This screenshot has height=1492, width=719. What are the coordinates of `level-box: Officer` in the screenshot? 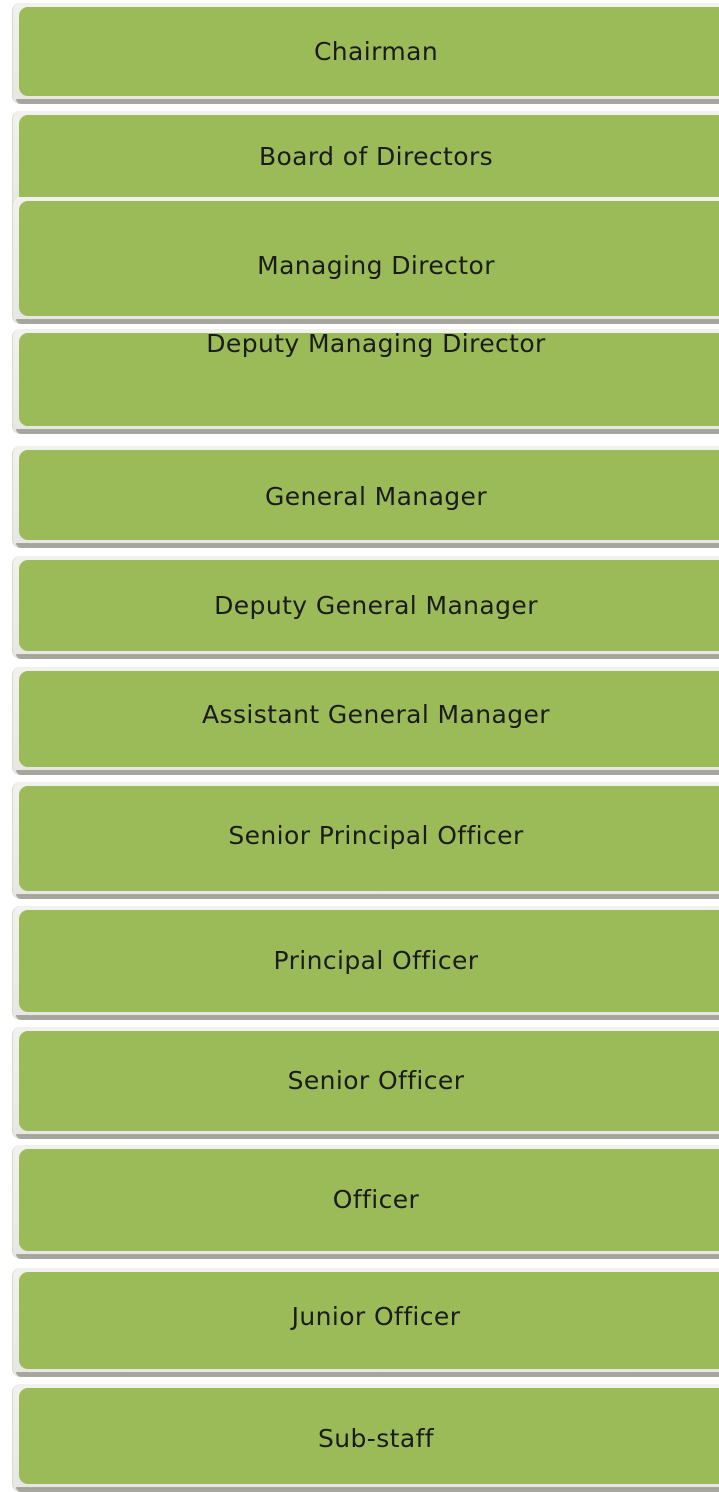 It's located at (369, 1200).